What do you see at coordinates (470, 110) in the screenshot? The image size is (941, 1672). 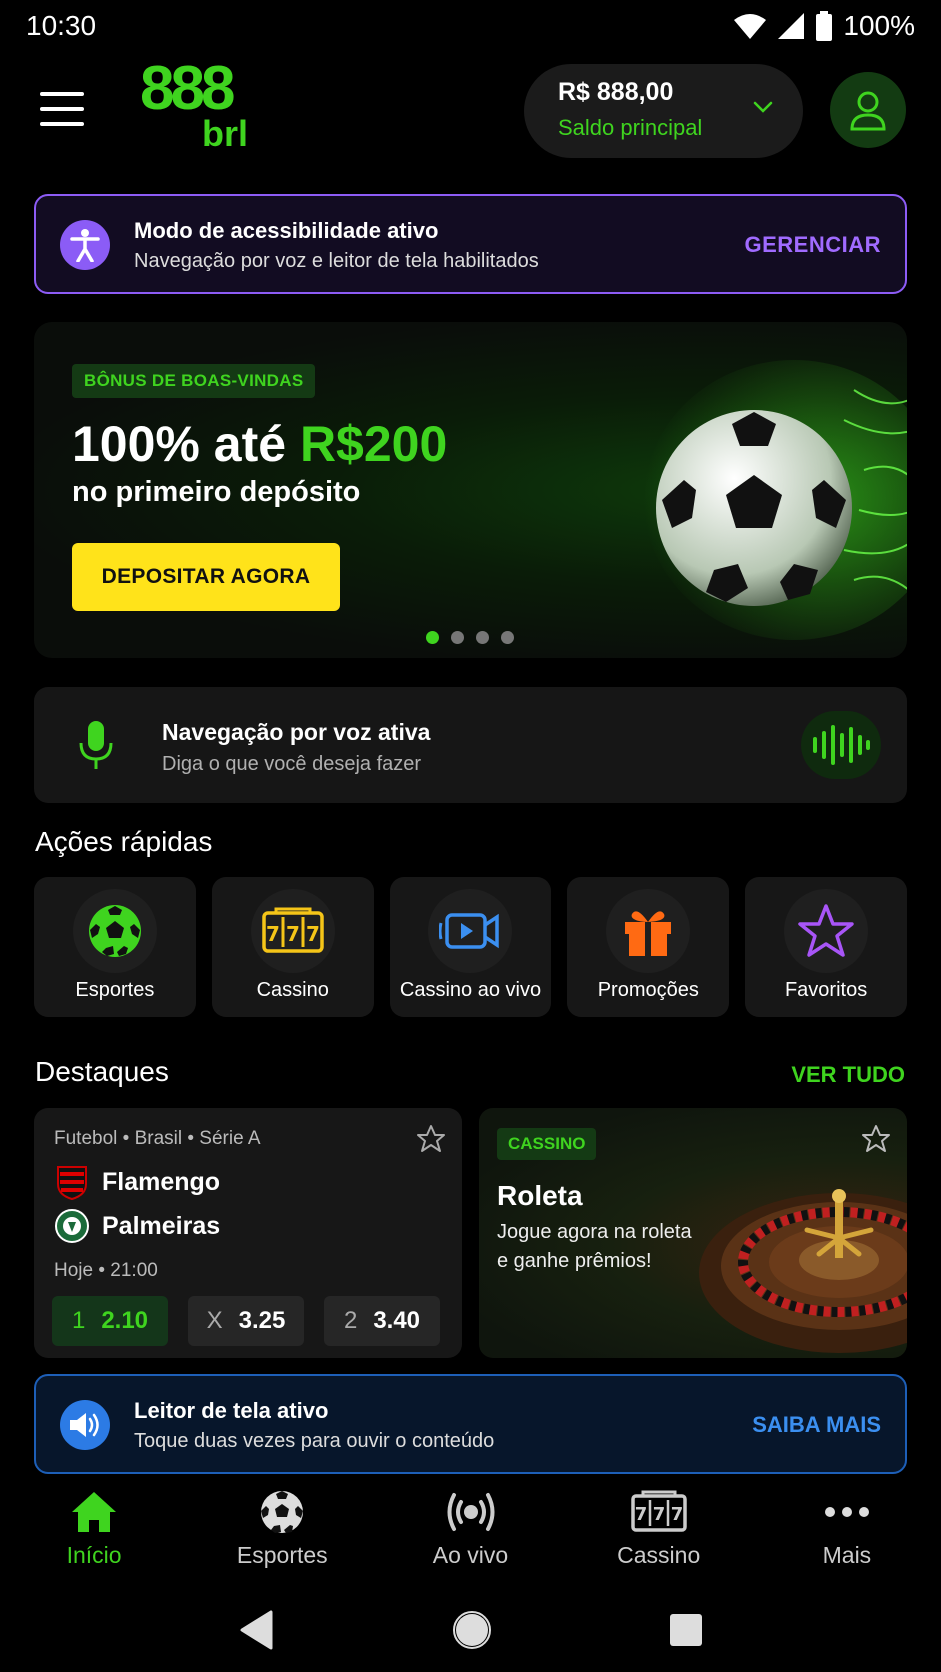 I see `app-header: 888 brl R$ 888,00 Saldo principal` at bounding box center [470, 110].